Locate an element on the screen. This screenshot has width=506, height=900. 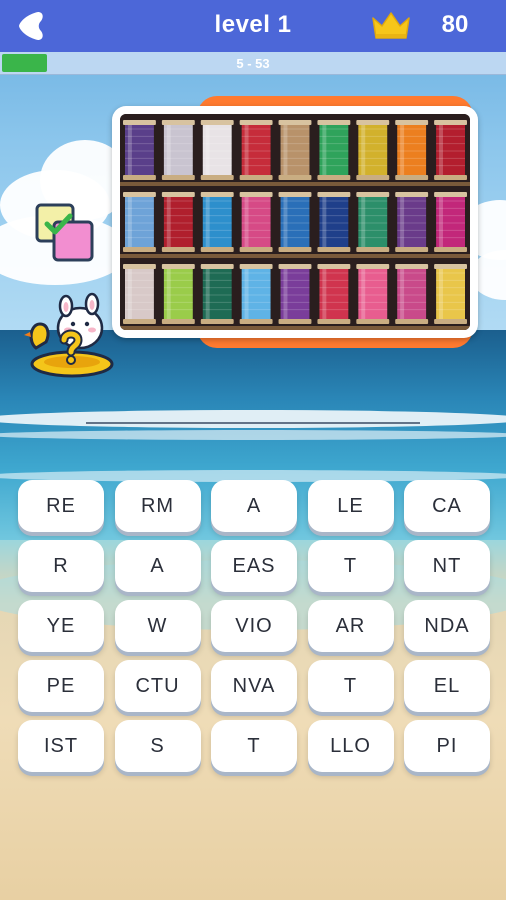
coin-count: 80 is located at coordinates (455, 24).